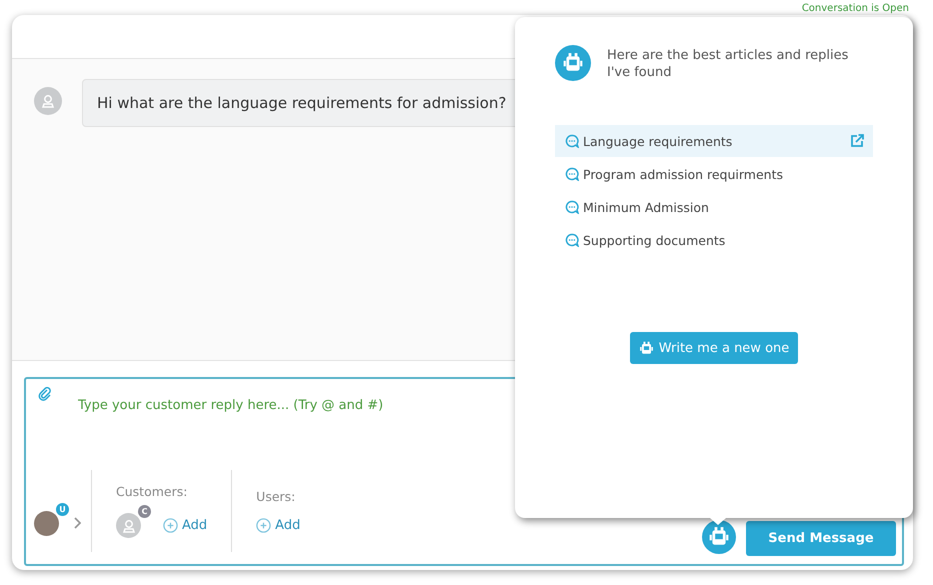 The height and width of the screenshot is (585, 933). Describe the element at coordinates (48, 101) in the screenshot. I see `avatar-icon` at that location.